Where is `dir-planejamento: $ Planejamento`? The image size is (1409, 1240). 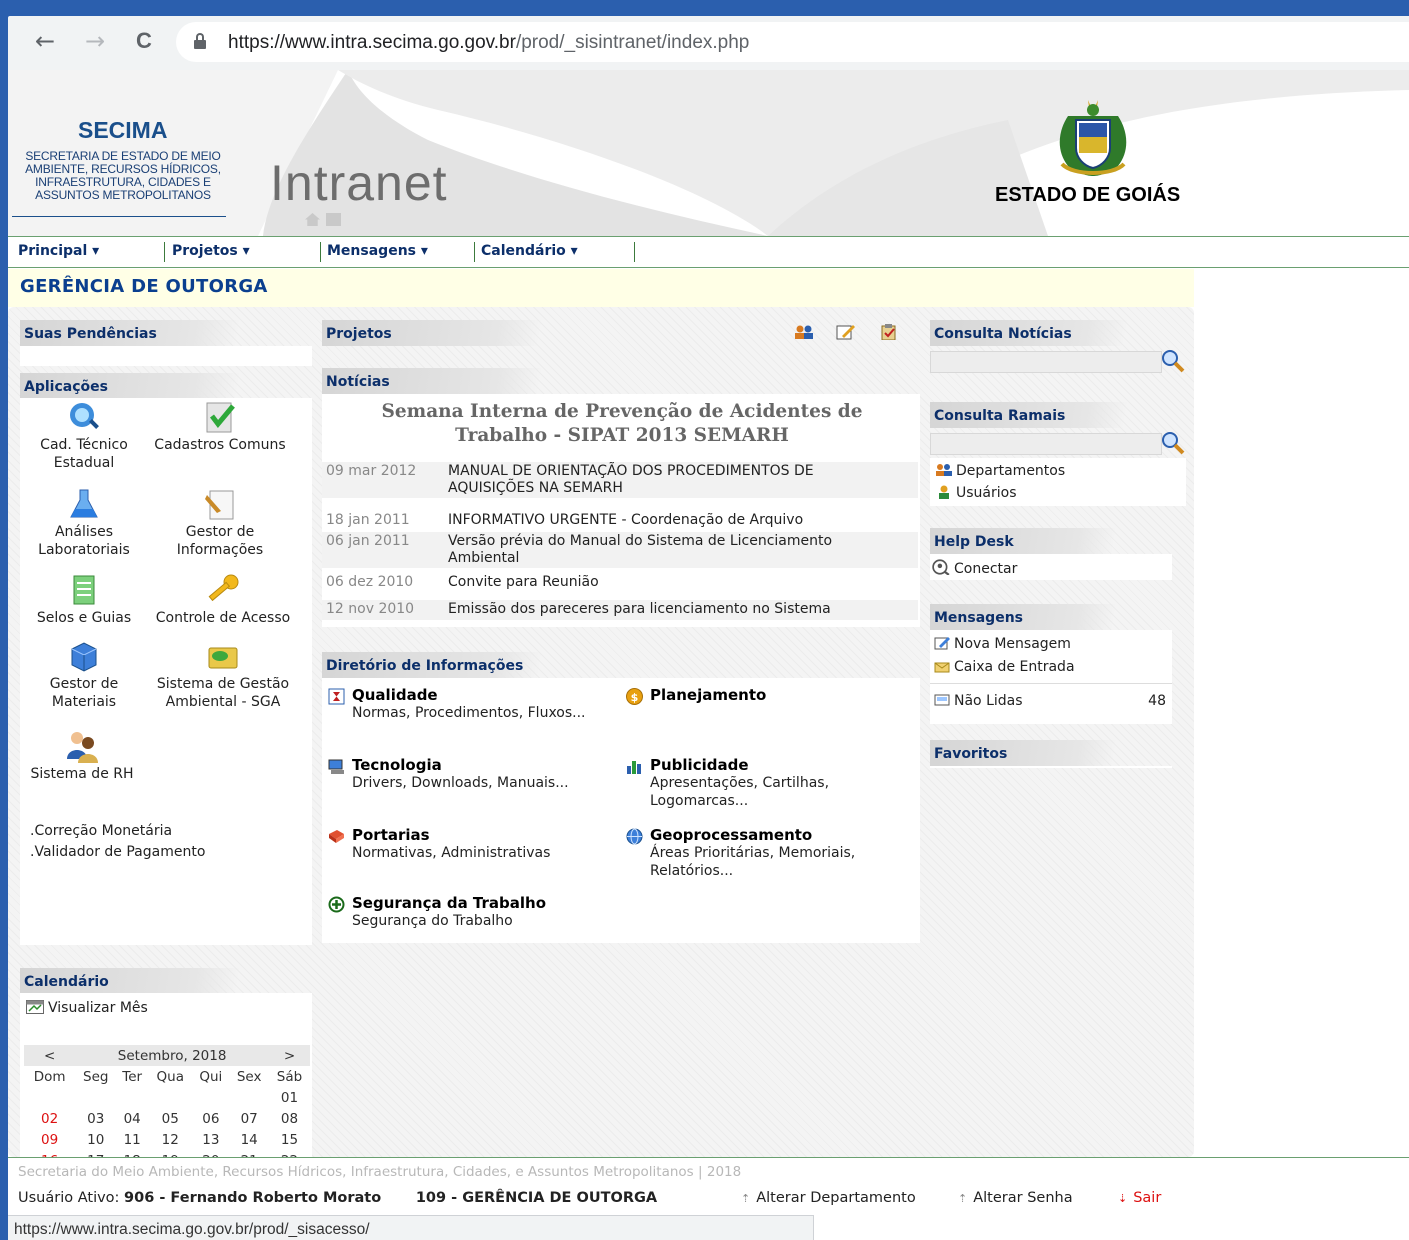 dir-planejamento: $ Planejamento is located at coordinates (771, 695).